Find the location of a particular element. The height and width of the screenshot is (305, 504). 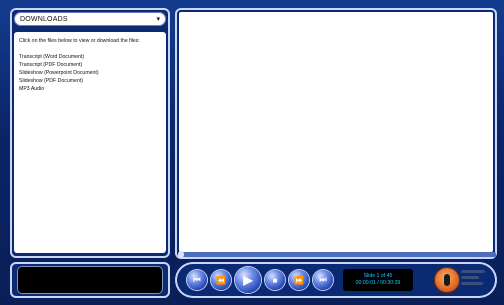

brand-logo-text is located at coordinates (473, 277).